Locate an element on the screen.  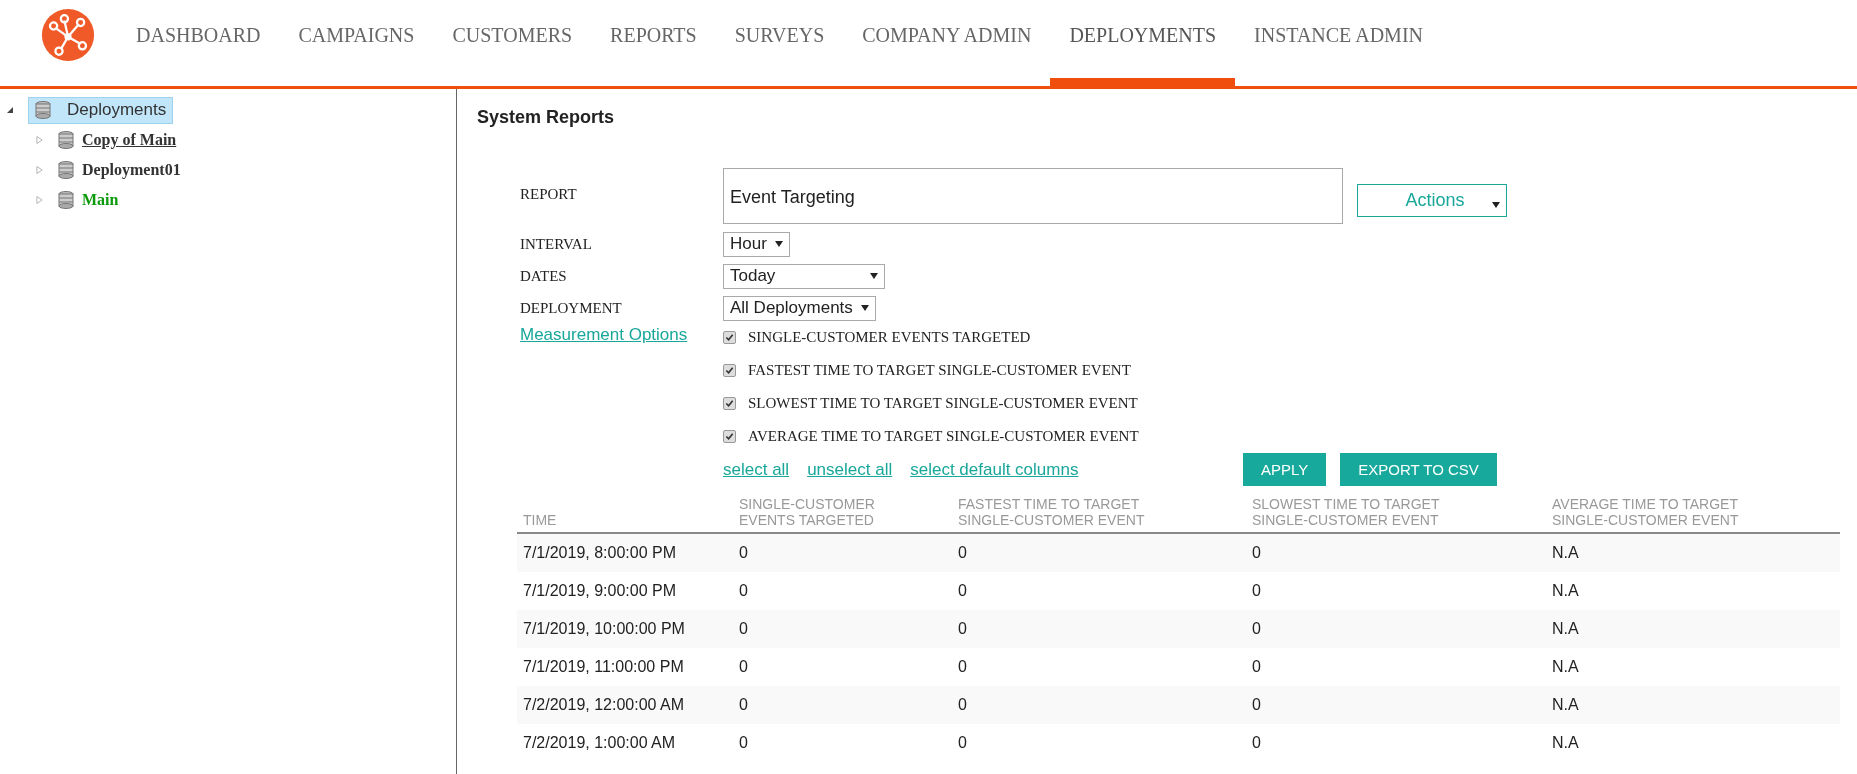
nav-tab: CAMPAIGNS is located at coordinates (356, 43).